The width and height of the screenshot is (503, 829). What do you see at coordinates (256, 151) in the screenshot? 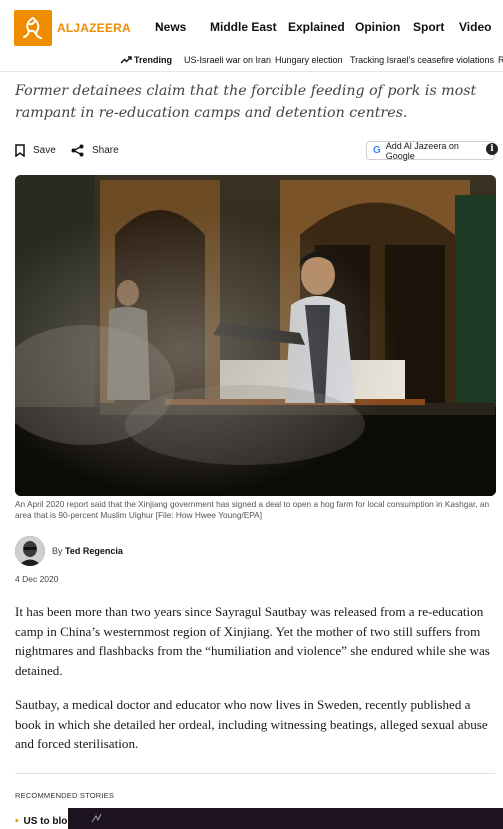
I see `article-actions: Save Share G Add Al Jazeera on Google i` at bounding box center [256, 151].